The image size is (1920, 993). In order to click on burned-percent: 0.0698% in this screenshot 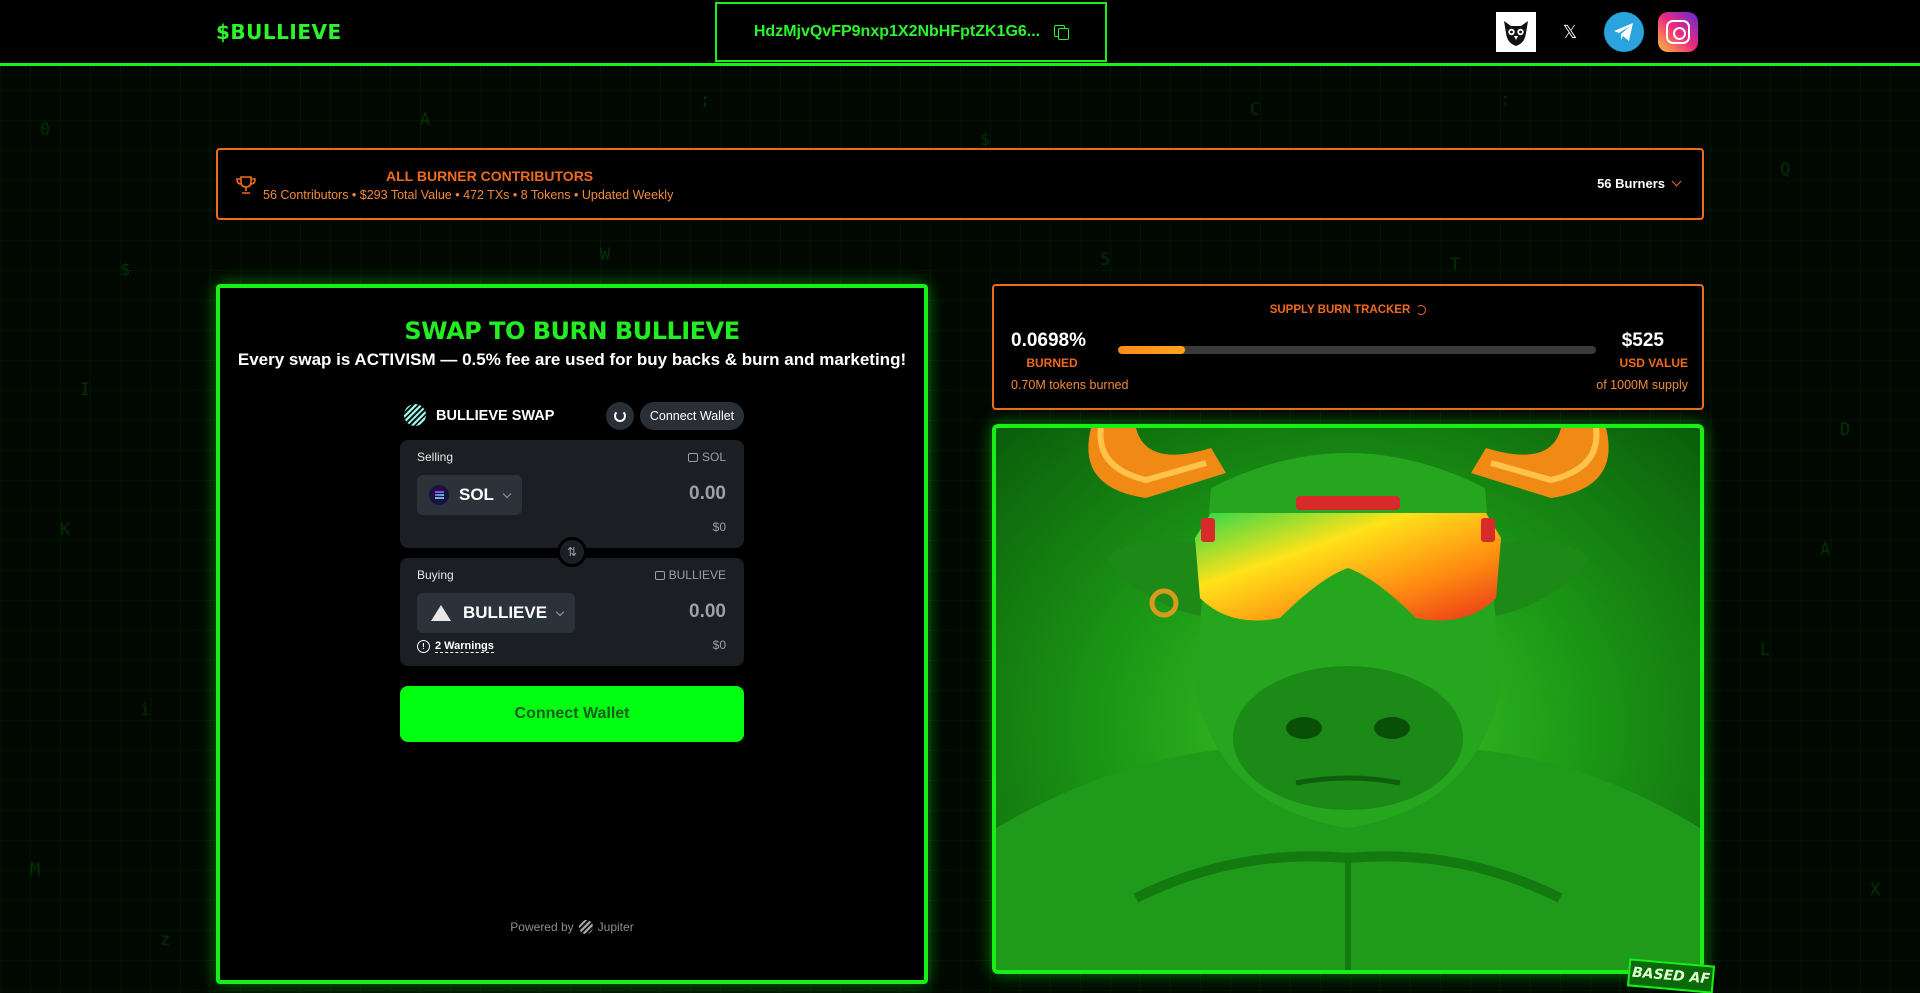, I will do `click(1049, 340)`.